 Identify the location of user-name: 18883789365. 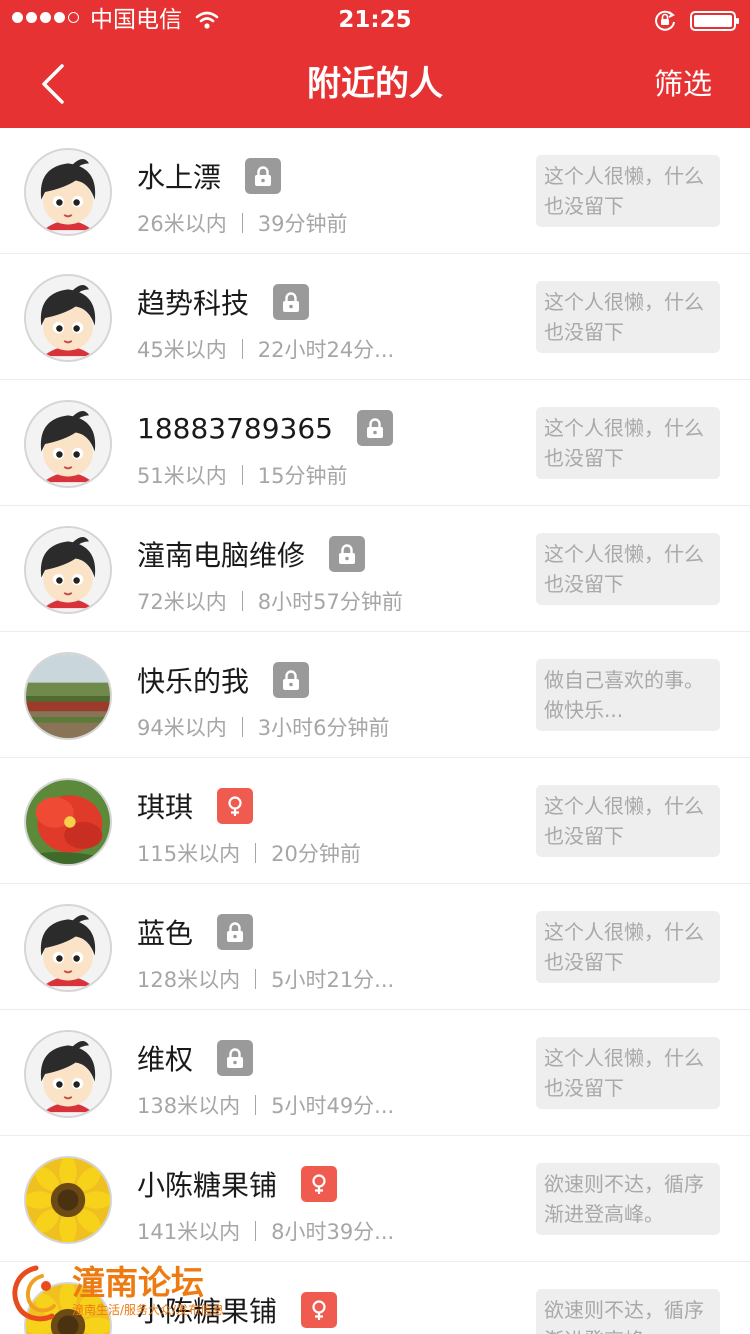
(235, 428).